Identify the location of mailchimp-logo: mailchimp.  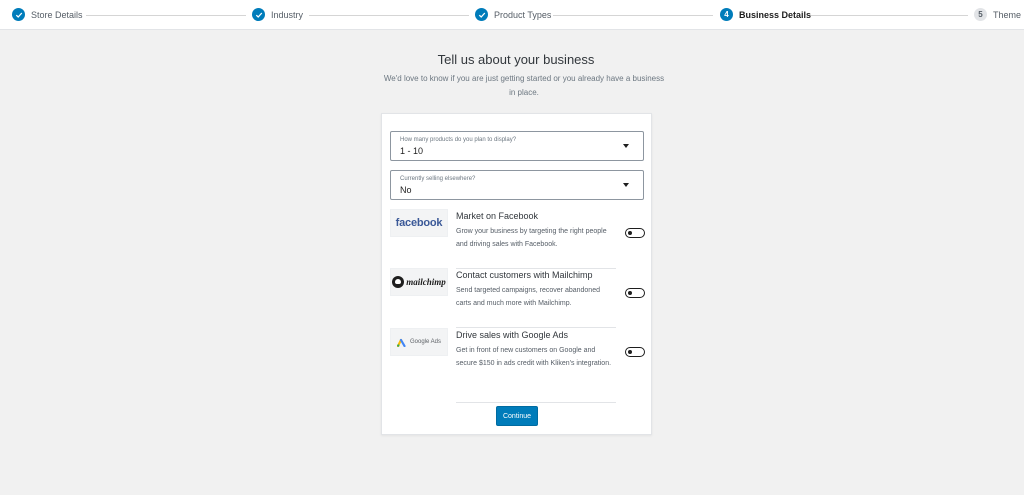
(419, 282).